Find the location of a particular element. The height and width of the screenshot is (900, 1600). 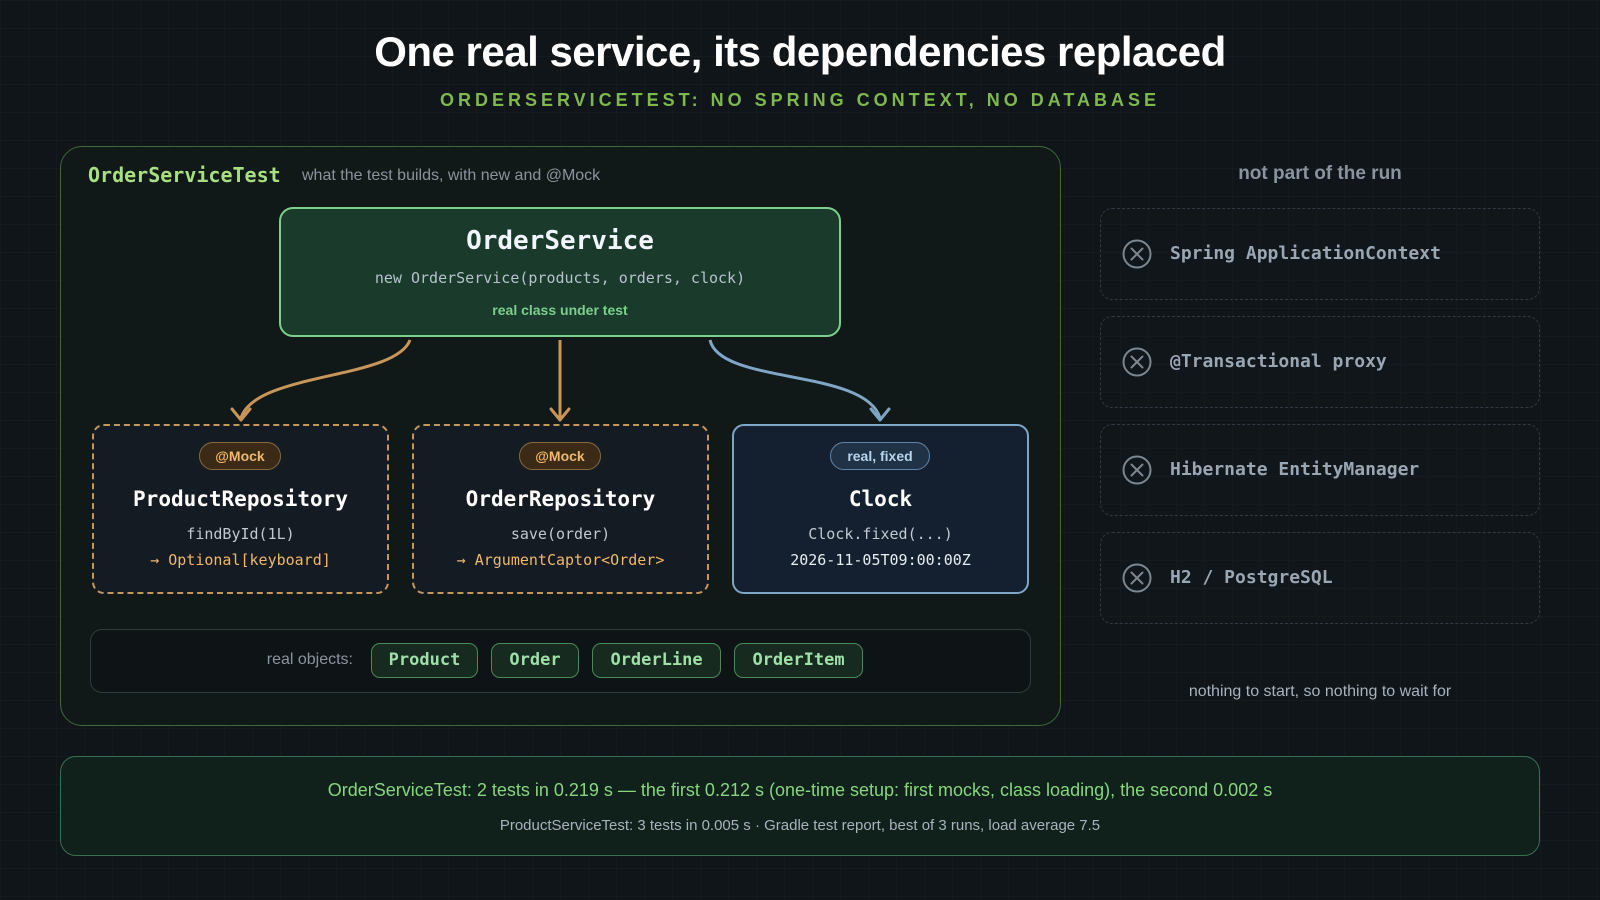

dependency-call: Clock.fixed(...) is located at coordinates (880, 534).